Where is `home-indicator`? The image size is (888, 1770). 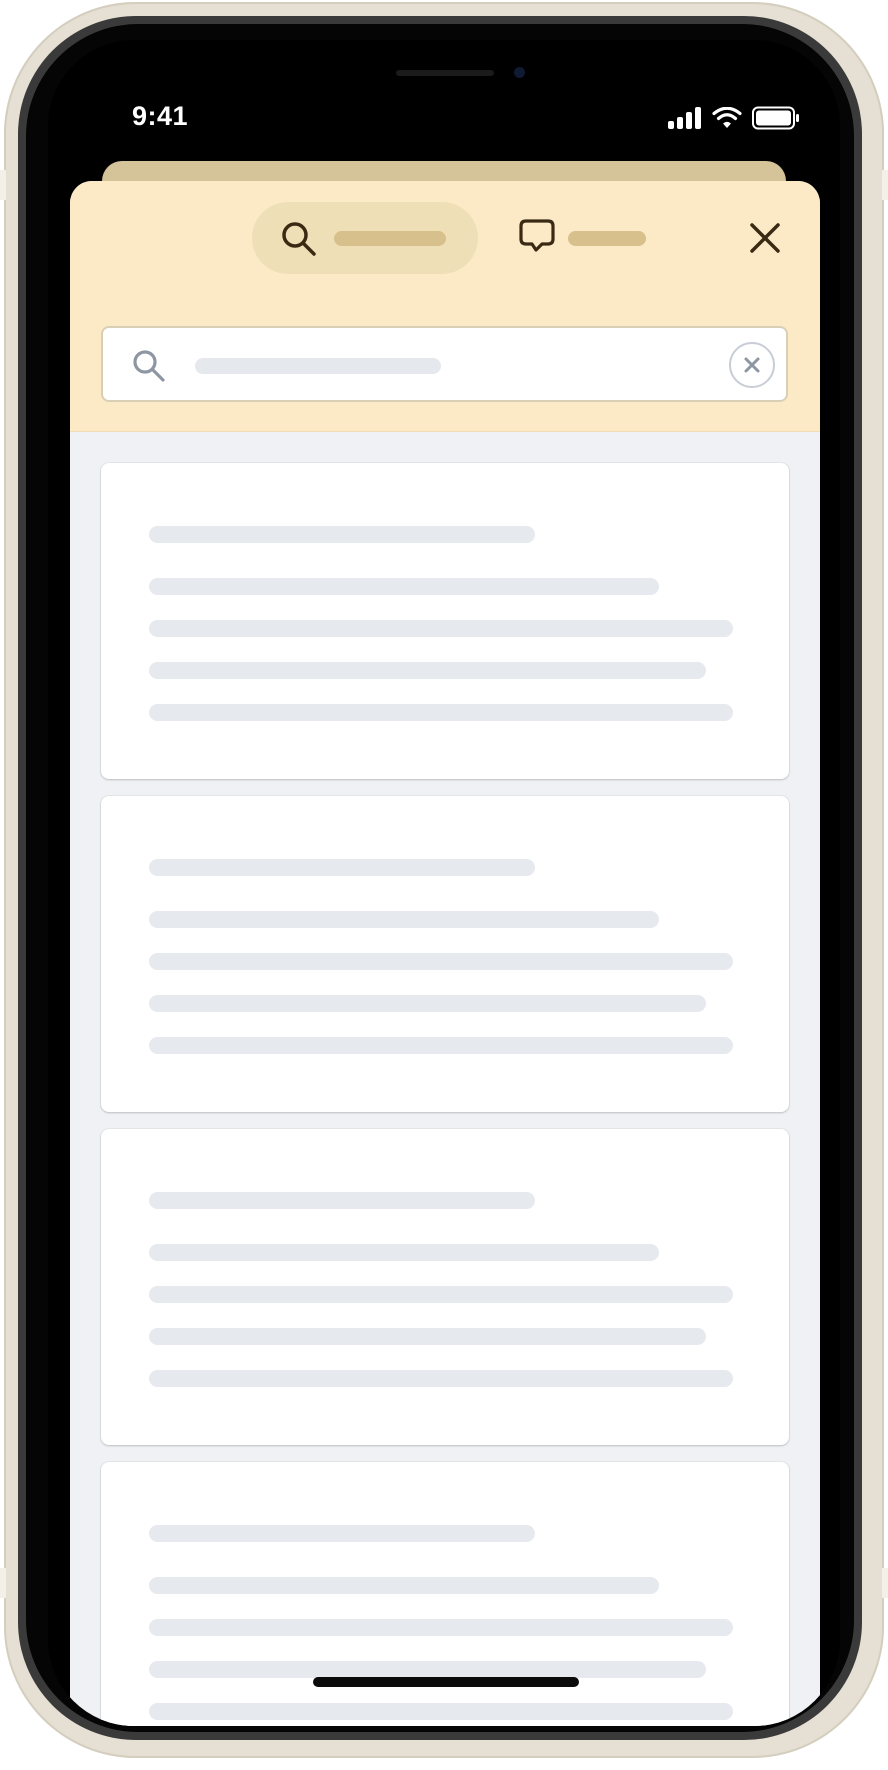 home-indicator is located at coordinates (446, 1682).